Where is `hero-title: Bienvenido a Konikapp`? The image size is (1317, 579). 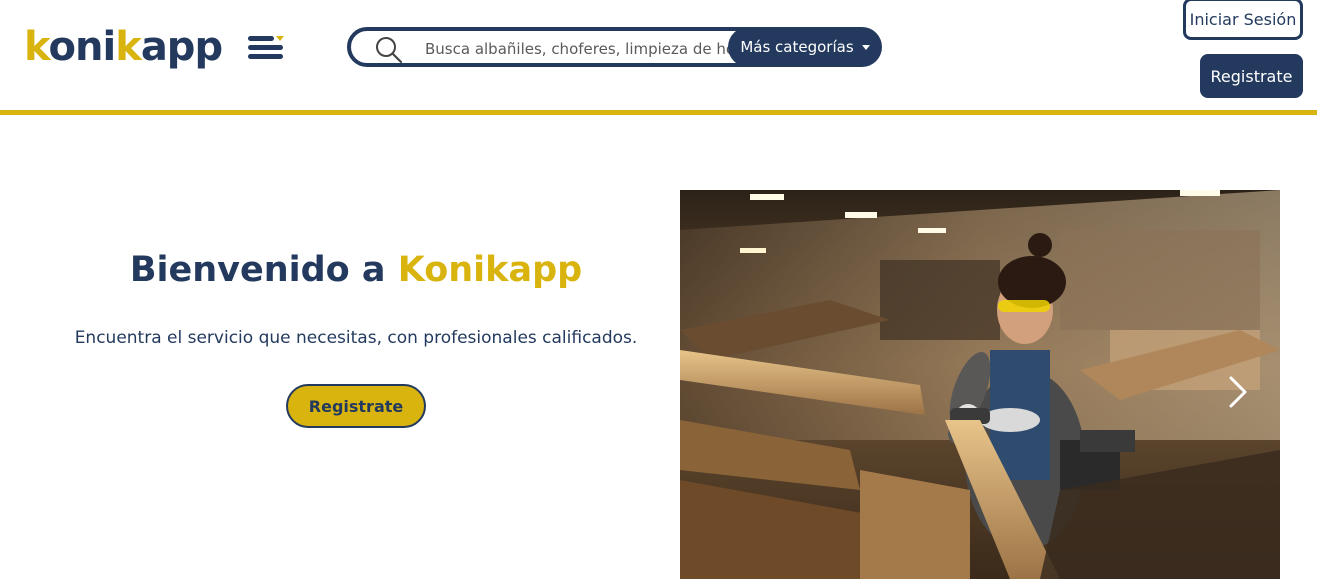 hero-title: Bienvenido a Konikapp is located at coordinates (356, 270).